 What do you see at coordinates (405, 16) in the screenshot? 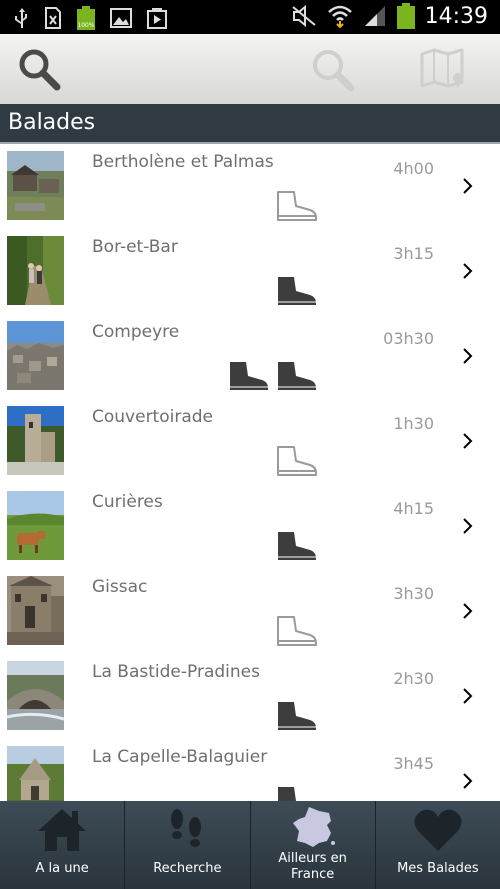
I see `battery-icon` at bounding box center [405, 16].